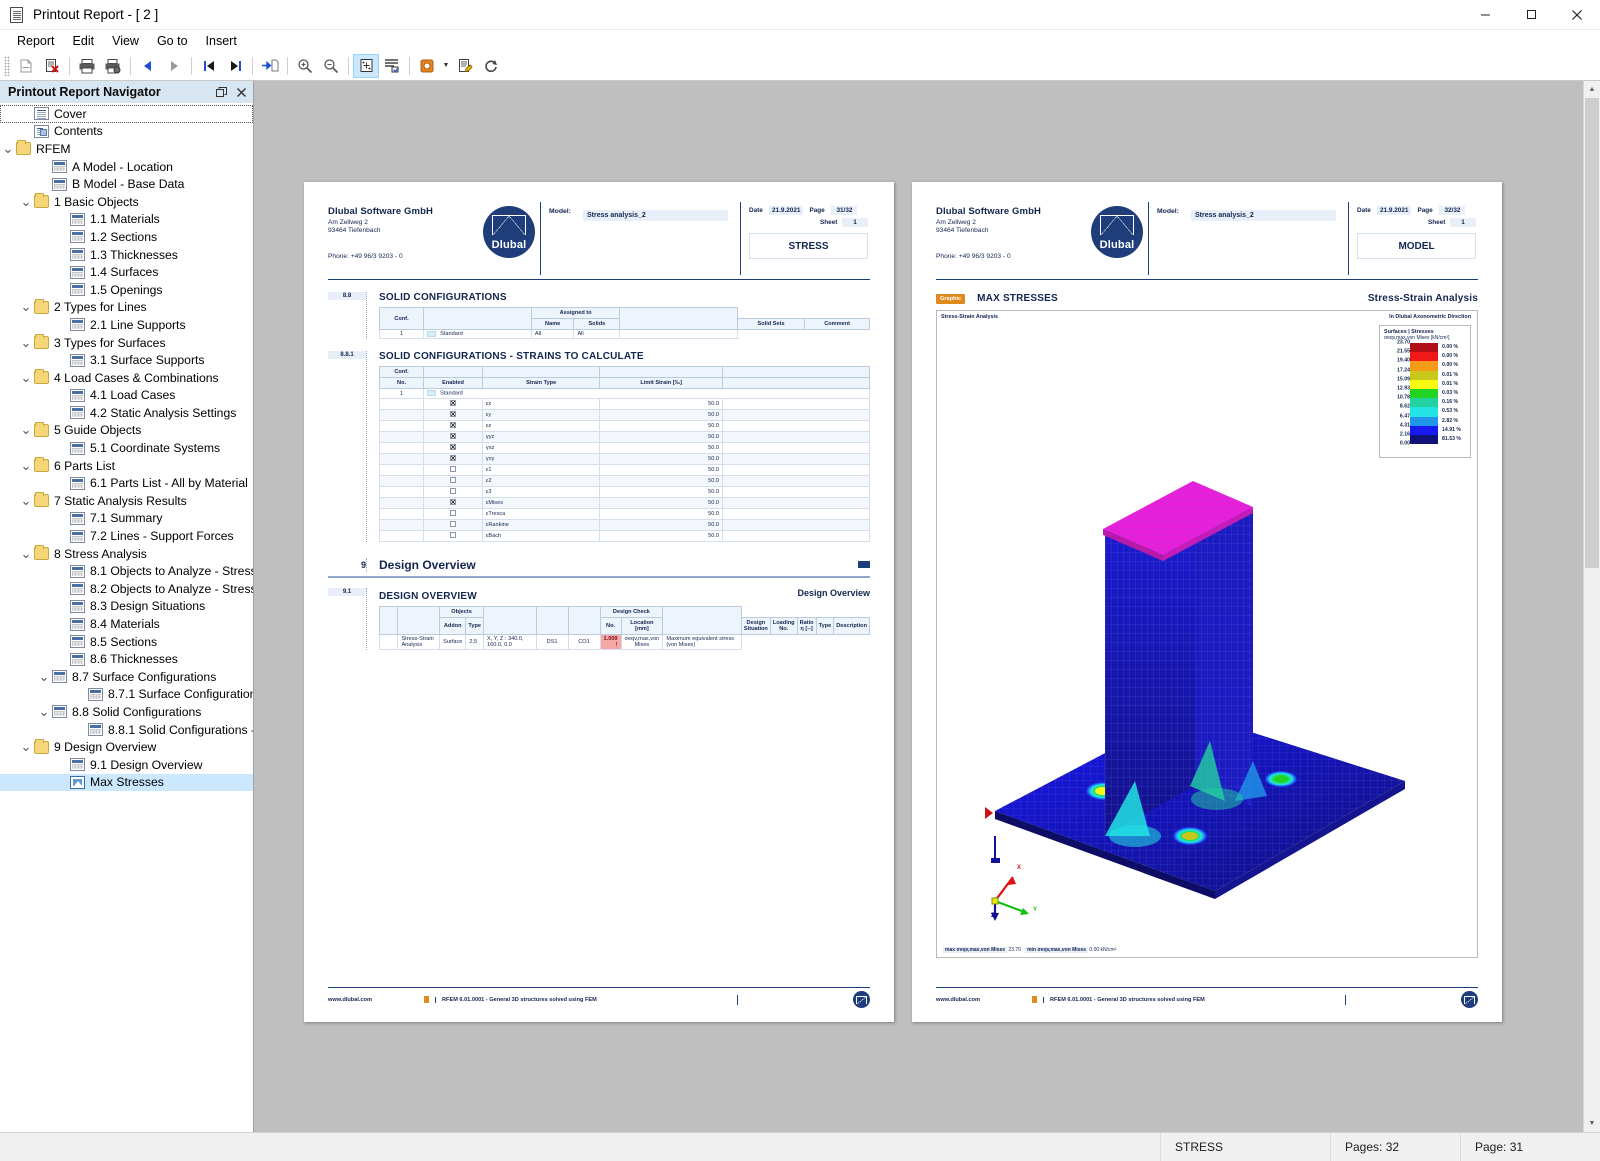  Describe the element at coordinates (126, 220) in the screenshot. I see `tree-item: 1.1 Materials` at that location.